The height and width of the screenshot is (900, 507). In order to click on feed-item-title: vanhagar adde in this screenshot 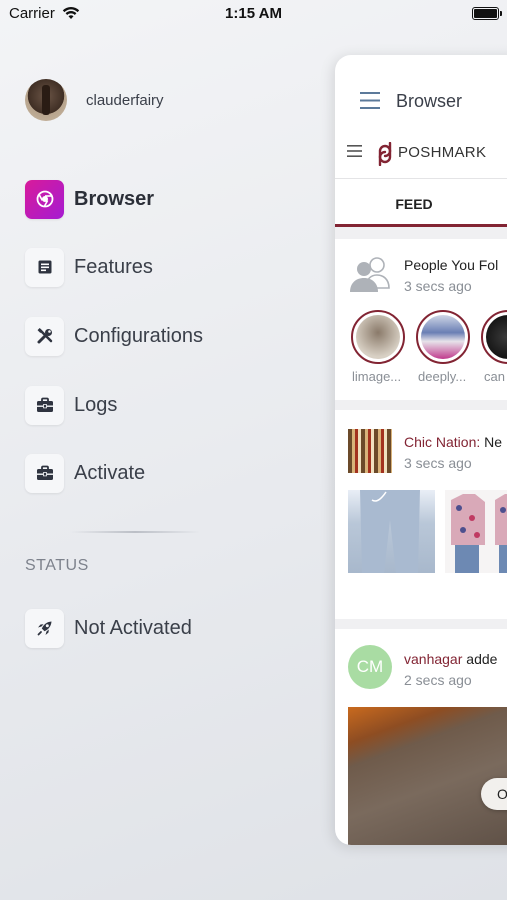, I will do `click(450, 659)`.